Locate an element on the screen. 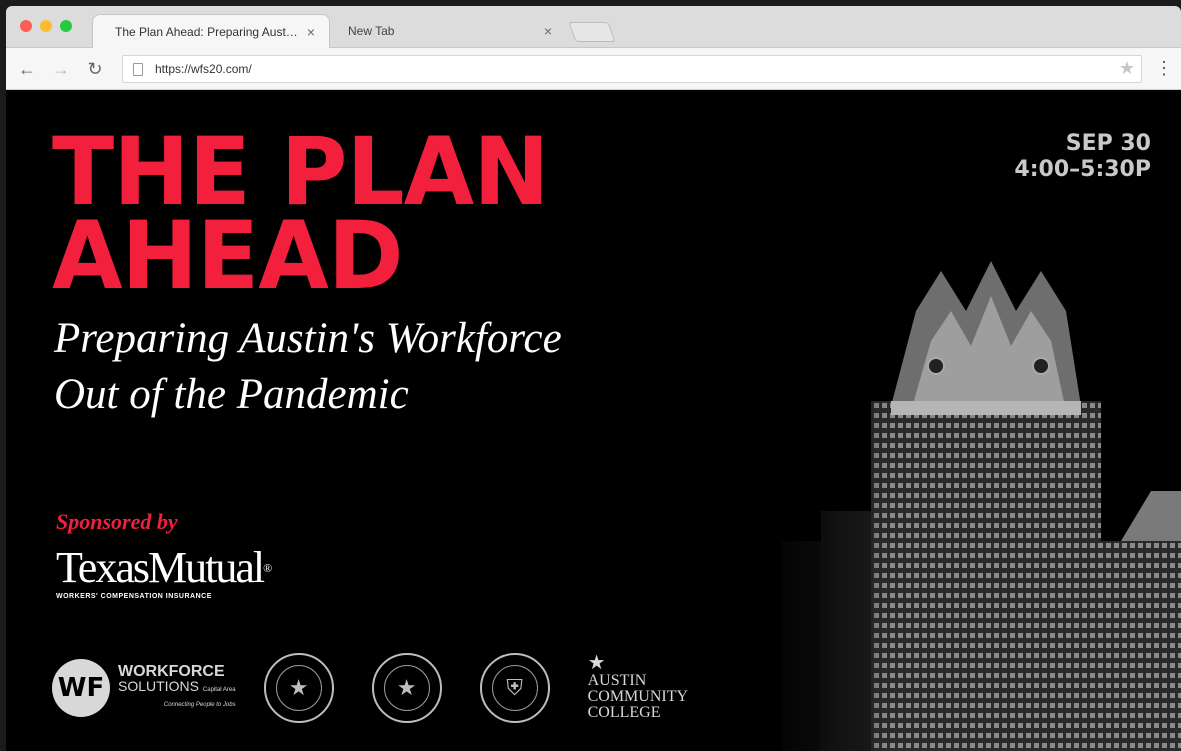  toolbar: ← → ↻ https://wfs20.com/ ★ ⋮ is located at coordinates (593, 69).